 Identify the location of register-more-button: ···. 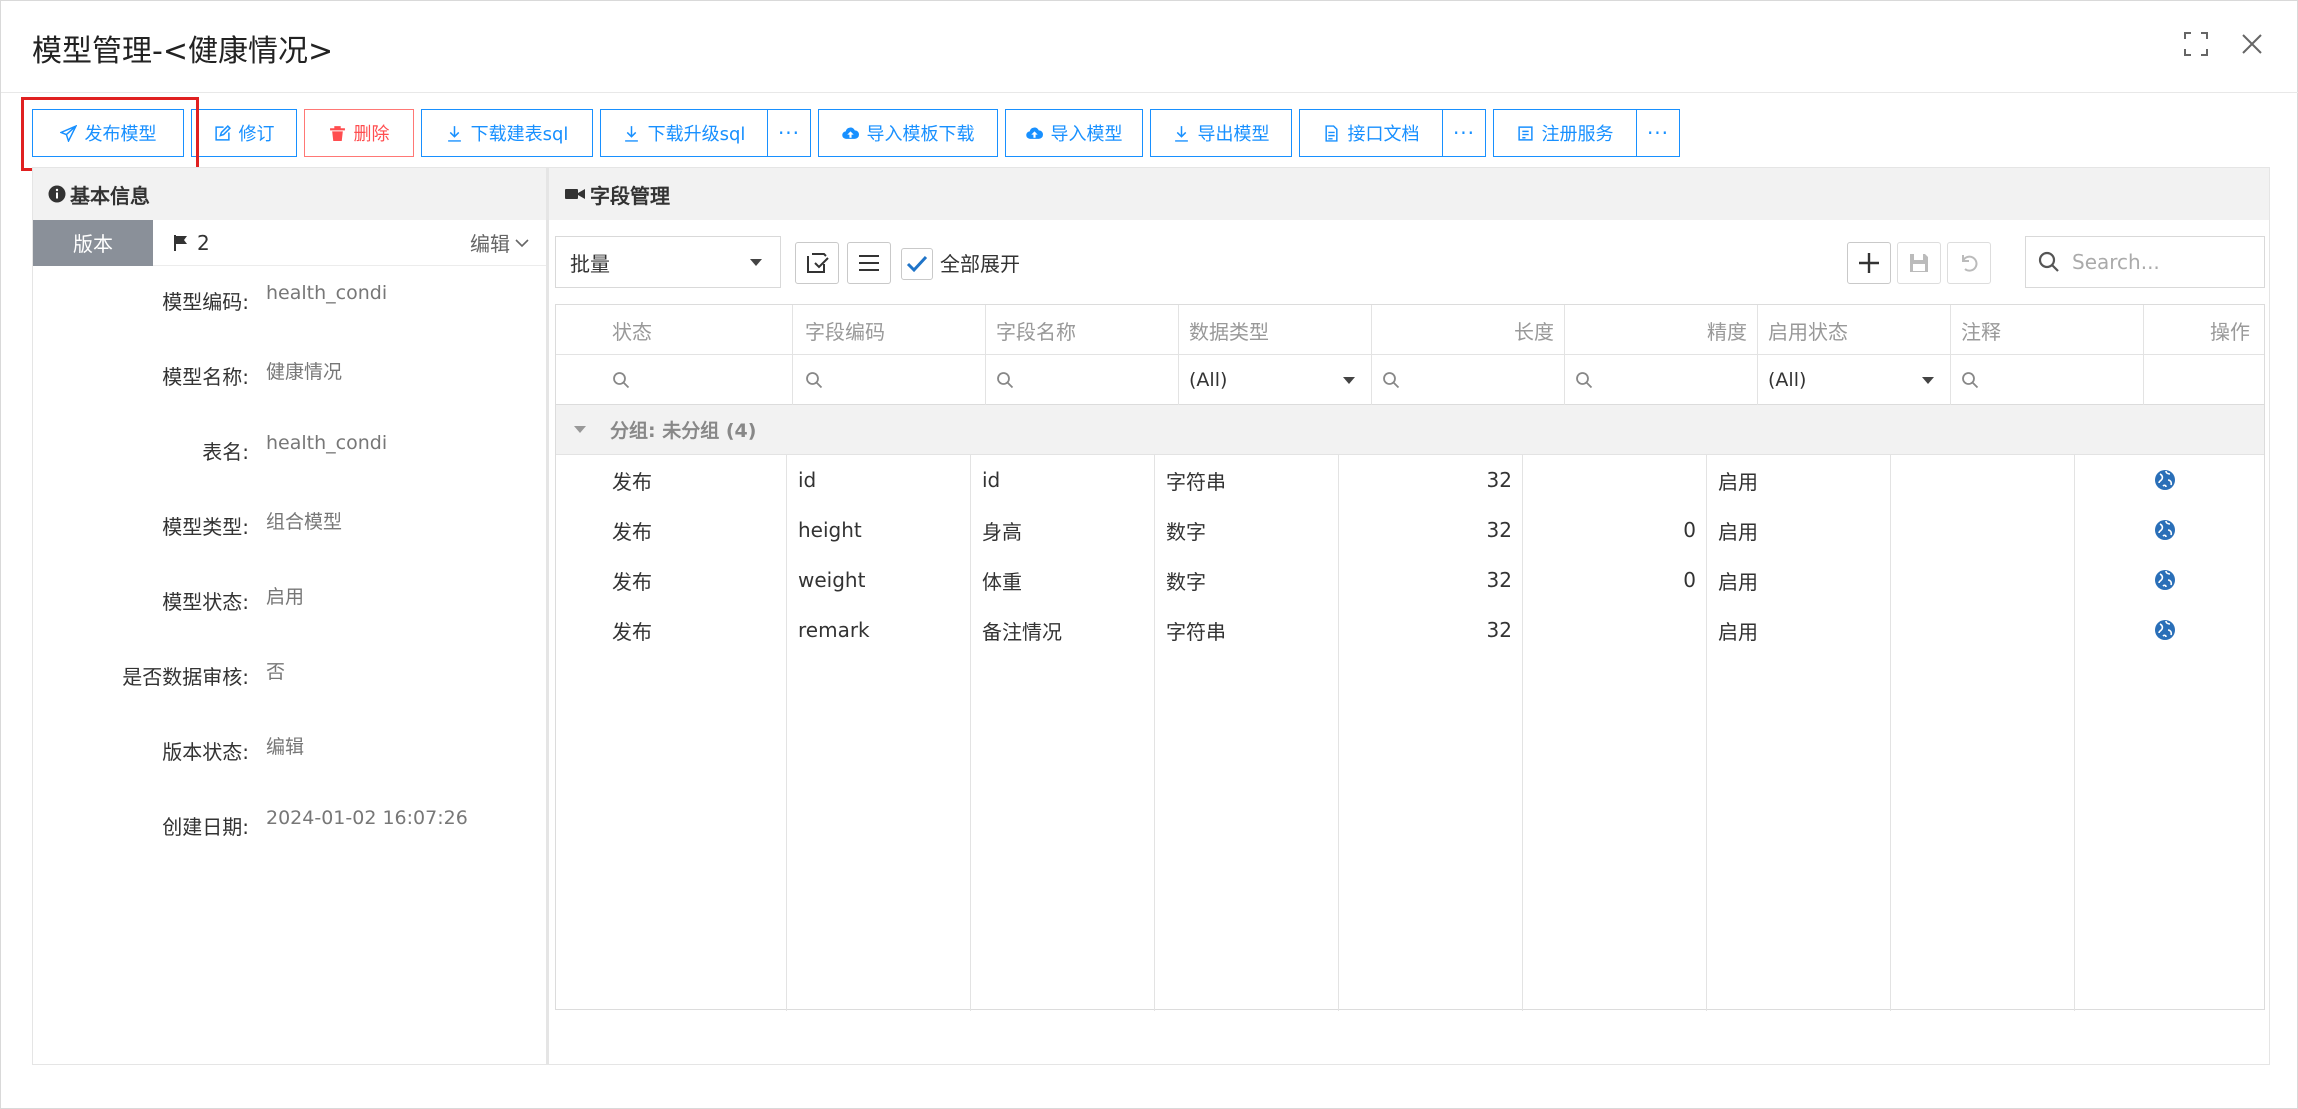
(1658, 133).